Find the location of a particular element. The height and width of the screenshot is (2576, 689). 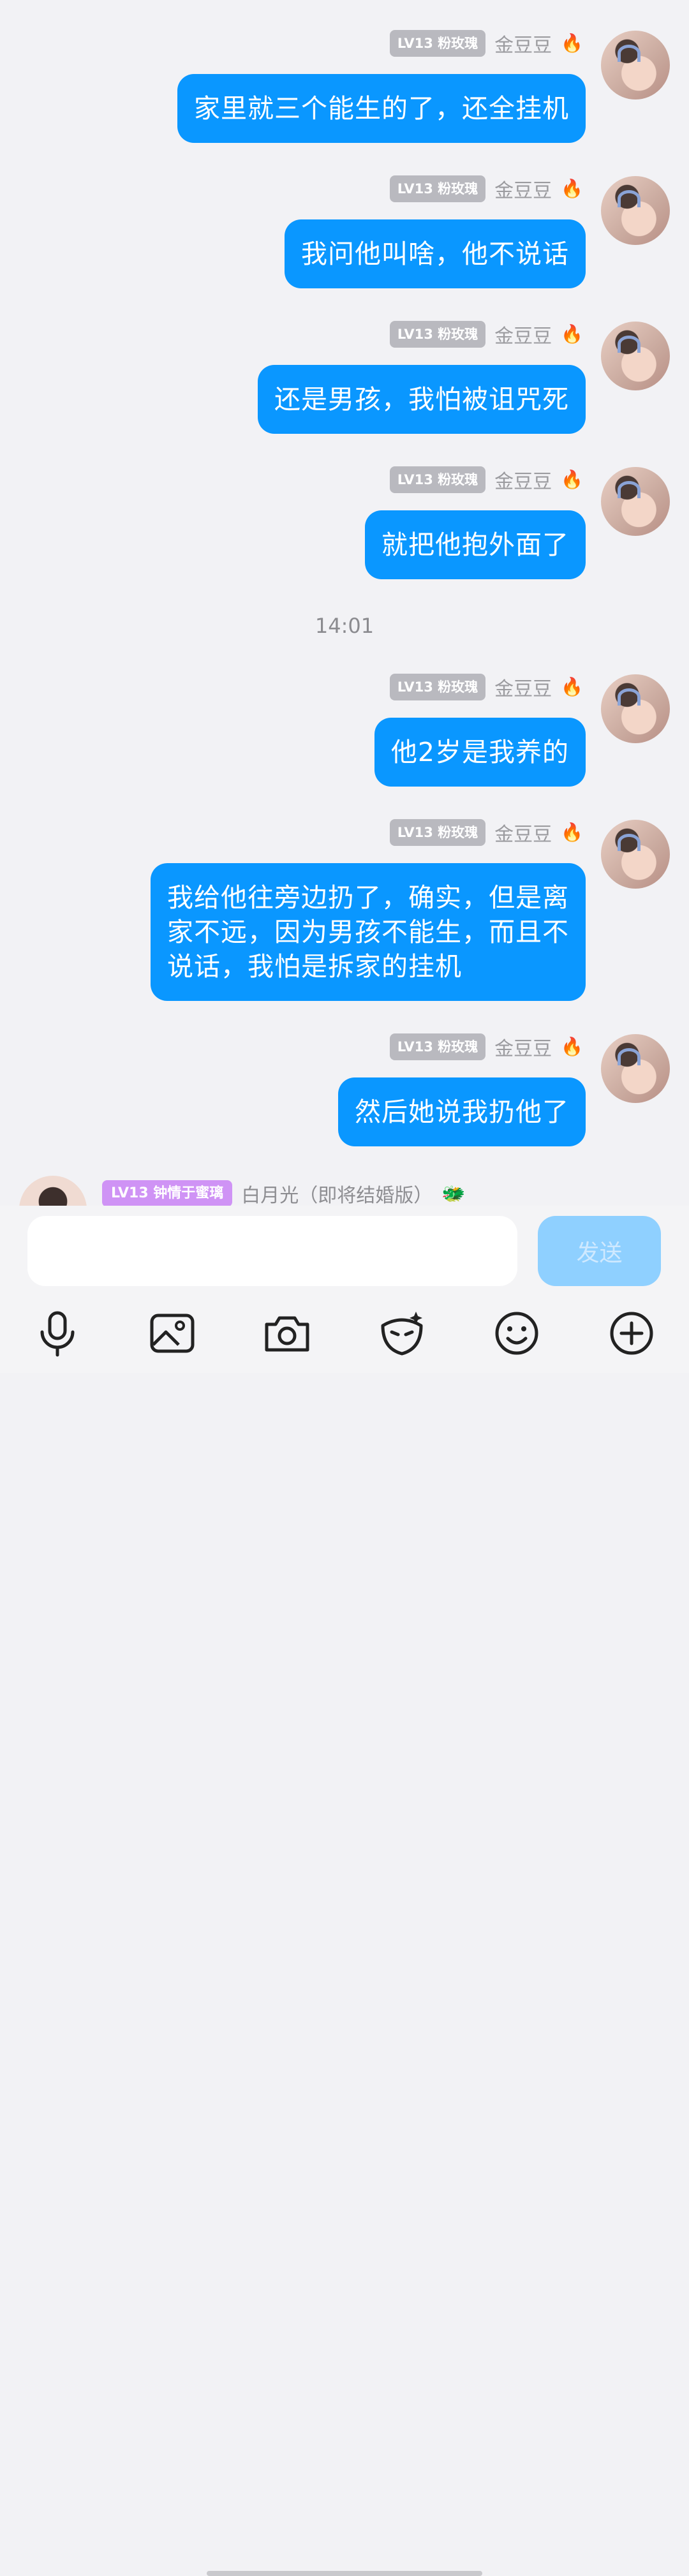

message-bubble: 就把他抱外面了 is located at coordinates (475, 544).